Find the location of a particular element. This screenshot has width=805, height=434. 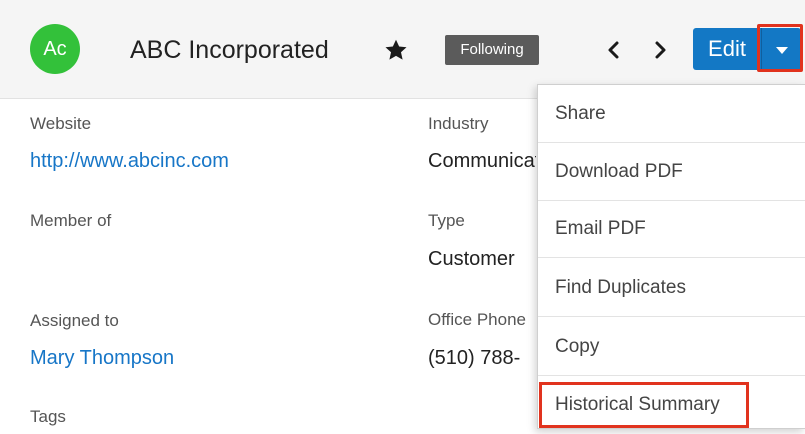

industry-value: Communications is located at coordinates (482, 161).